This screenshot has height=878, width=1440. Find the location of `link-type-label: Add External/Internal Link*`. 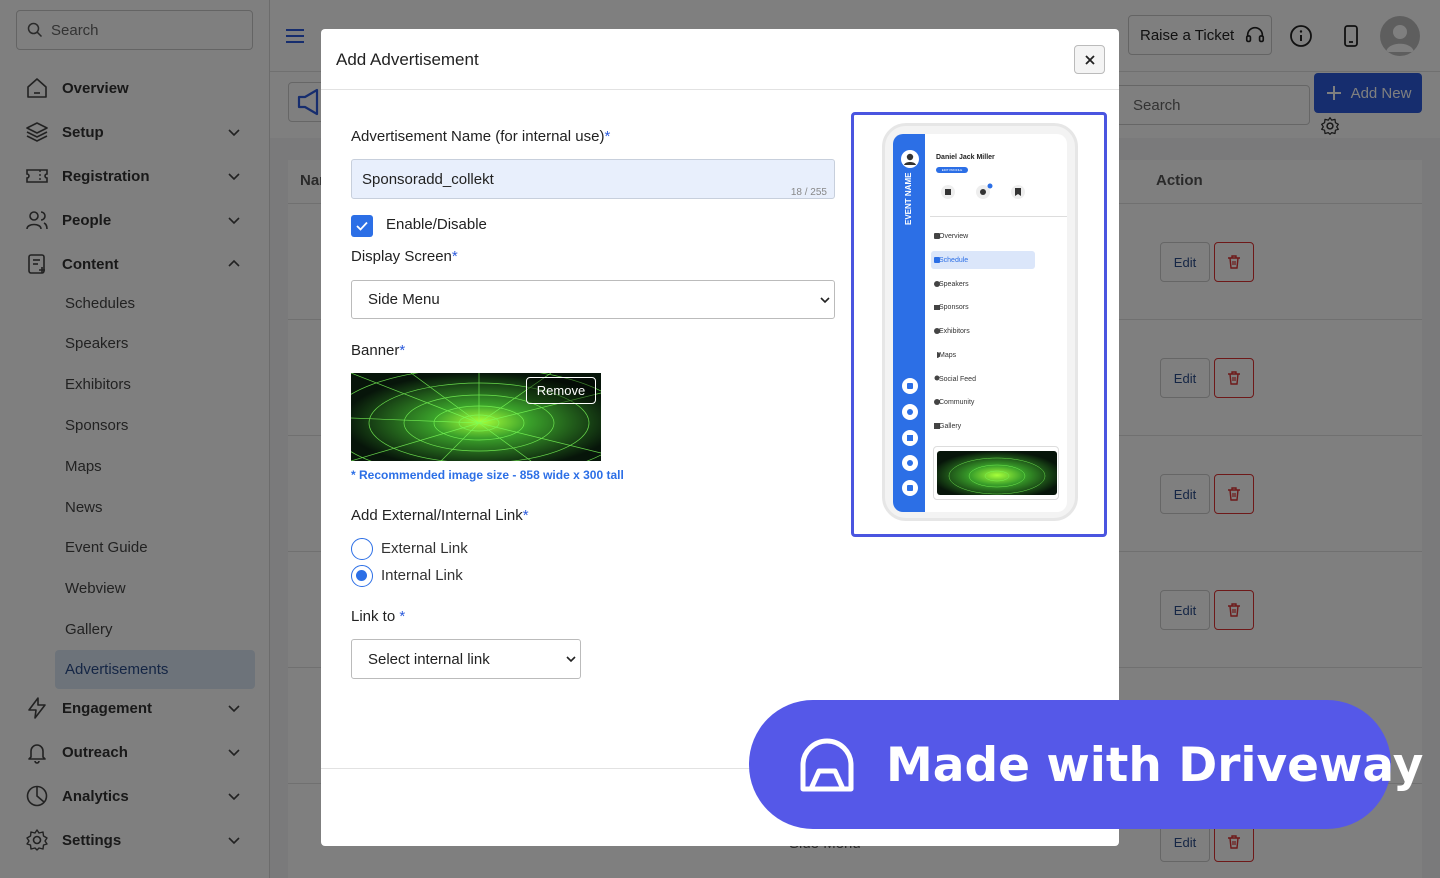

link-type-label: Add External/Internal Link* is located at coordinates (440, 515).